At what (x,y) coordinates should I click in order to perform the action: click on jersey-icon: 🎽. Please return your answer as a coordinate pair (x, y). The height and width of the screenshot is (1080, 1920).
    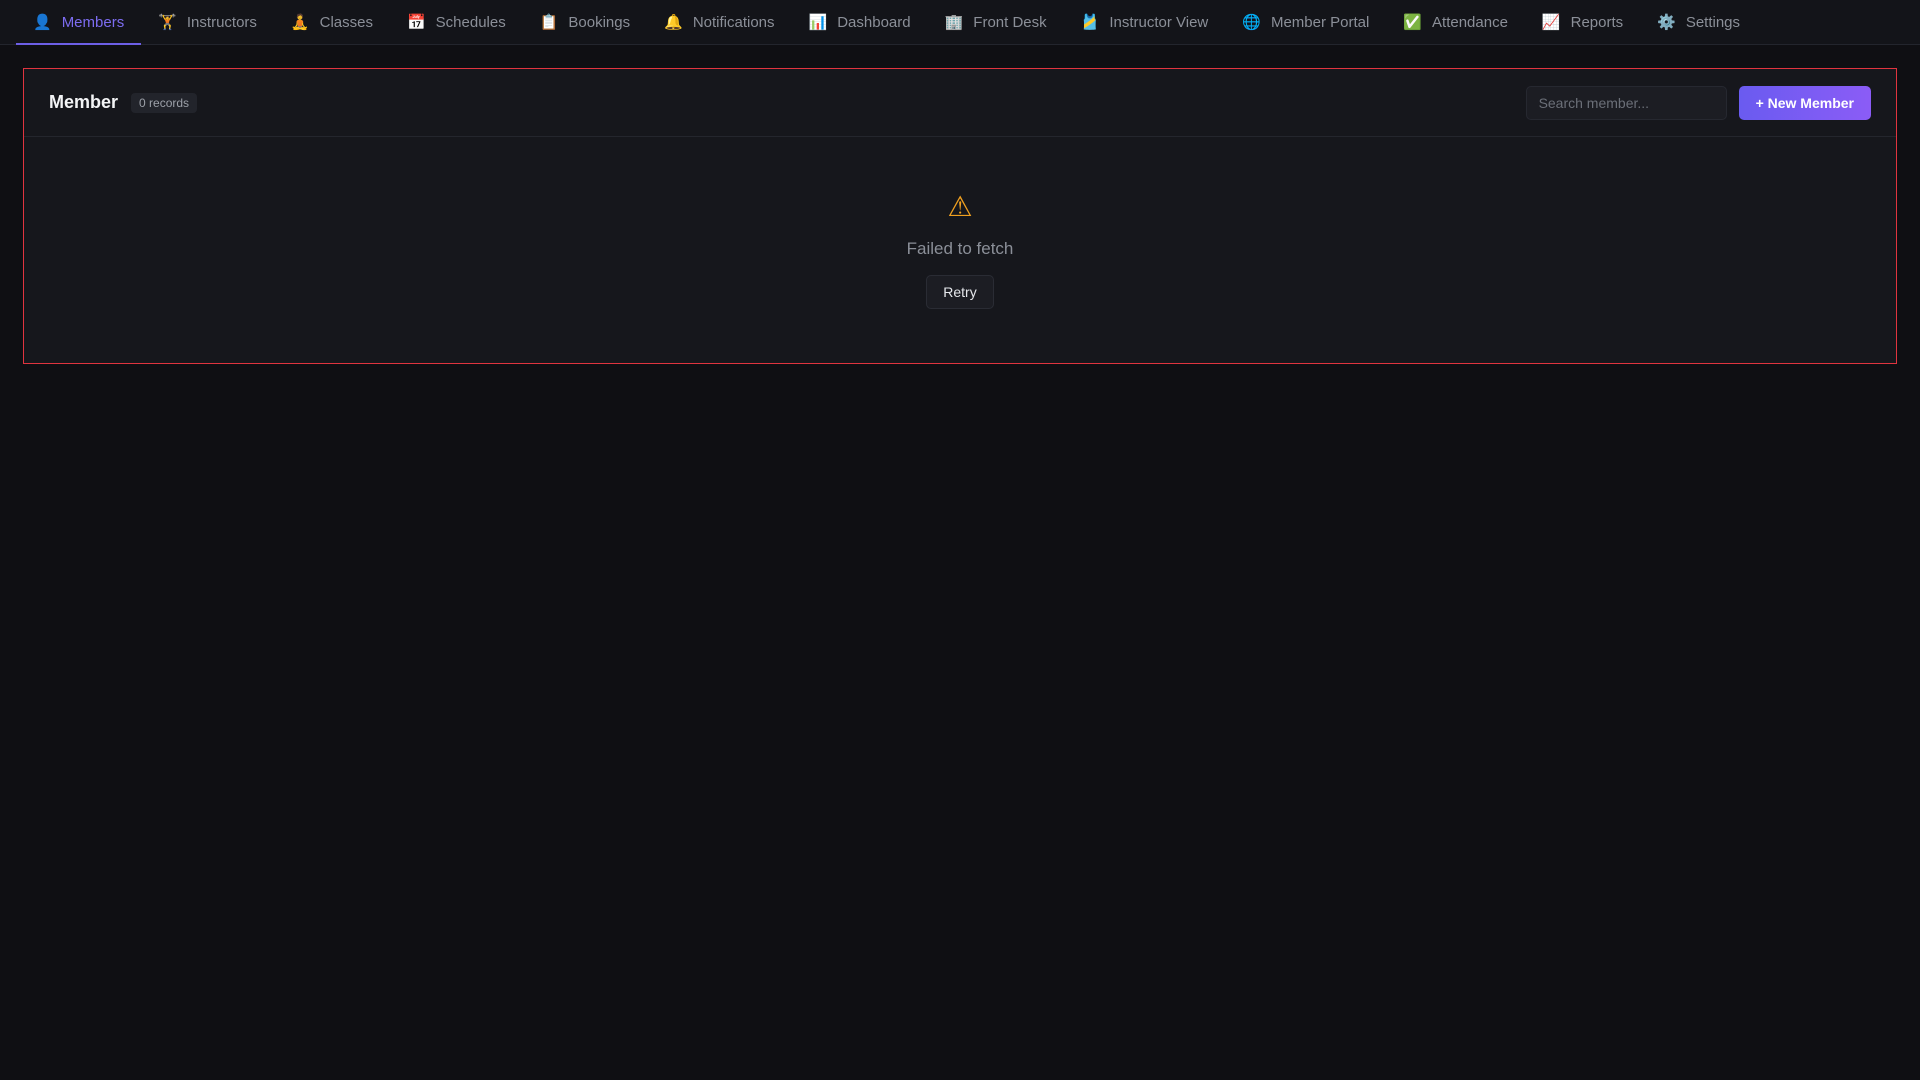
    Looking at the image, I should click on (1090, 21).